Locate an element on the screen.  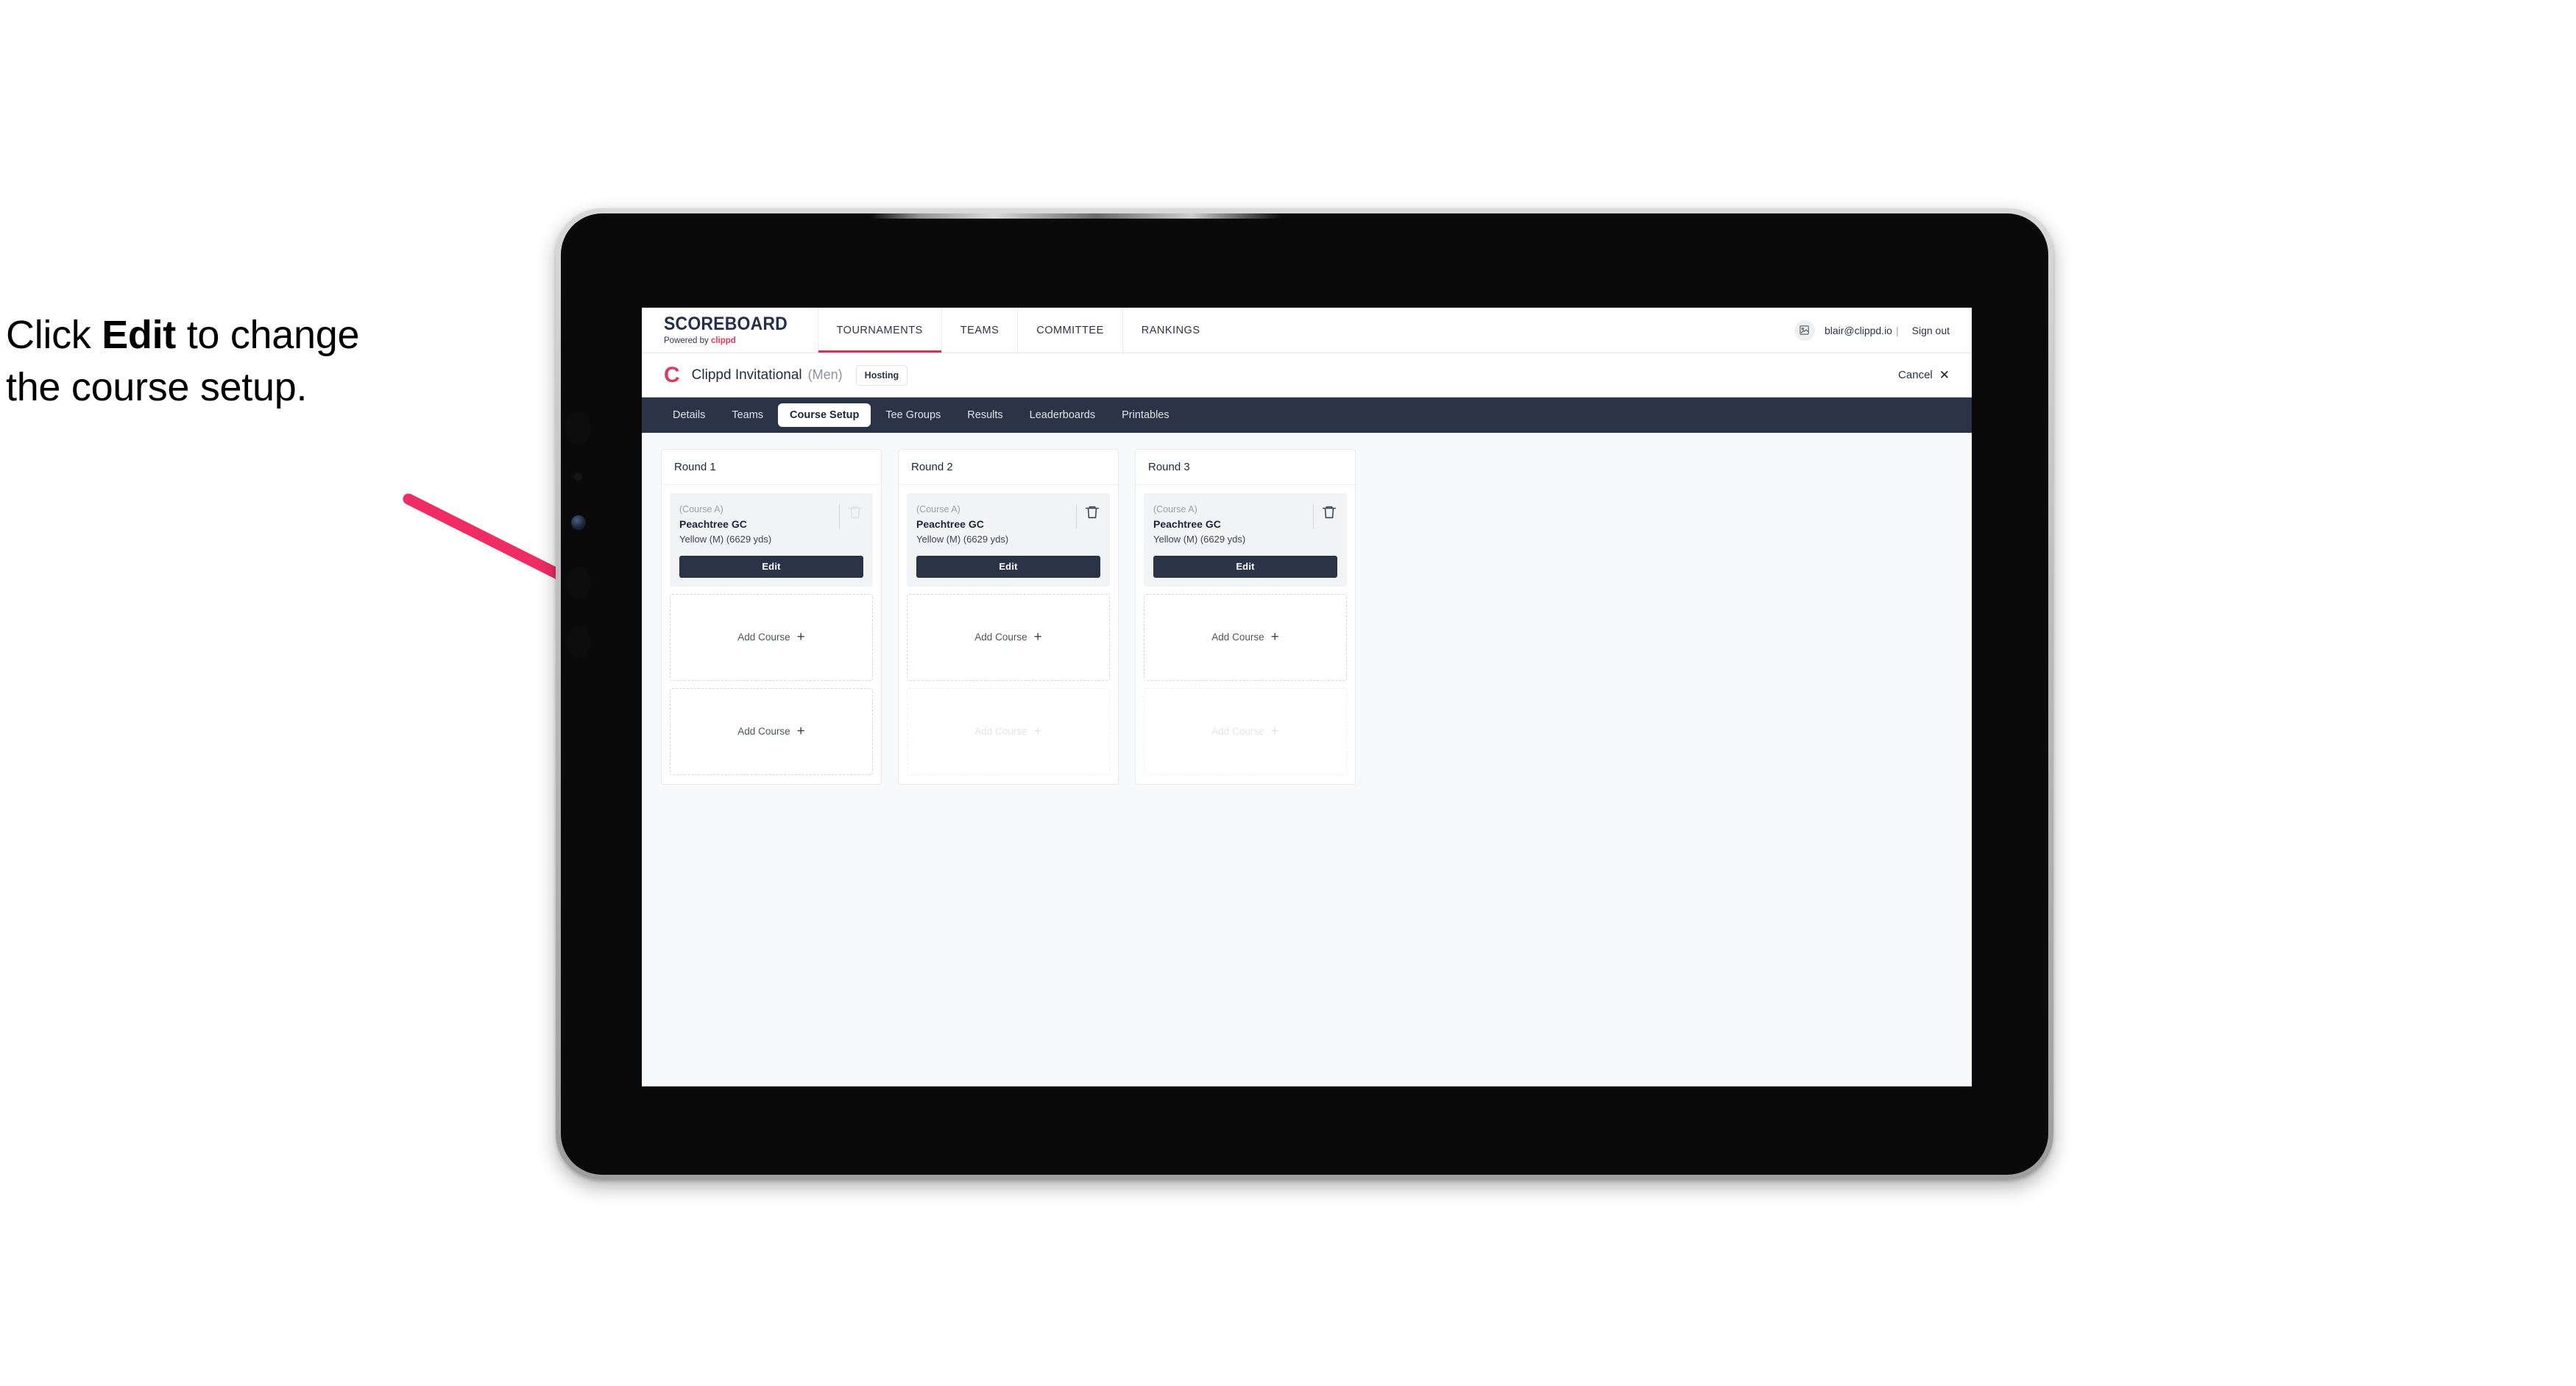
tab-printables: Printables is located at coordinates (1145, 415).